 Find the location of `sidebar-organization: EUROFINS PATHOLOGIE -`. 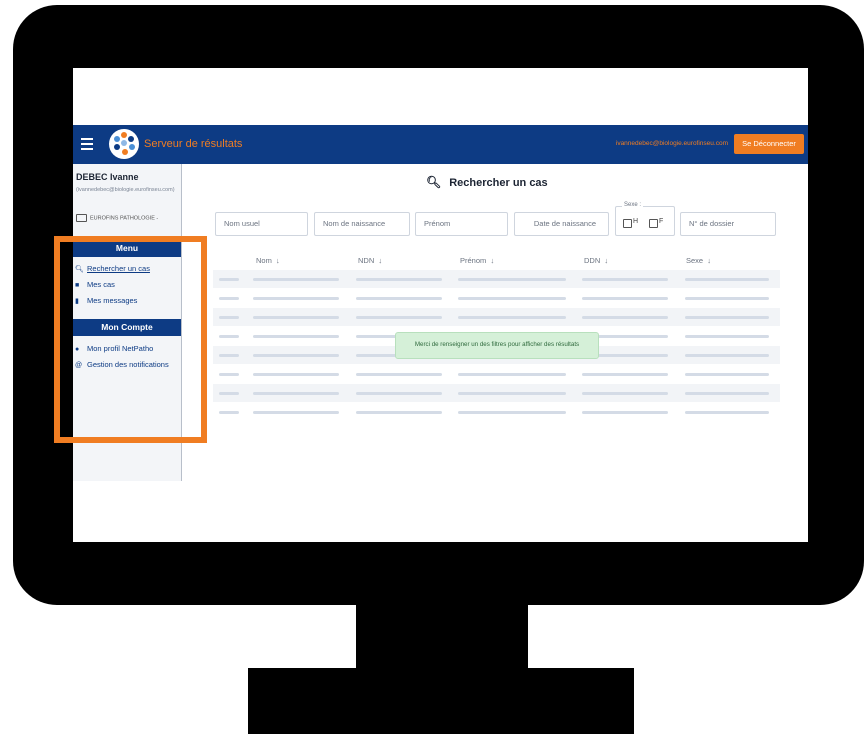

sidebar-organization: EUROFINS PATHOLOGIE - is located at coordinates (117, 218).